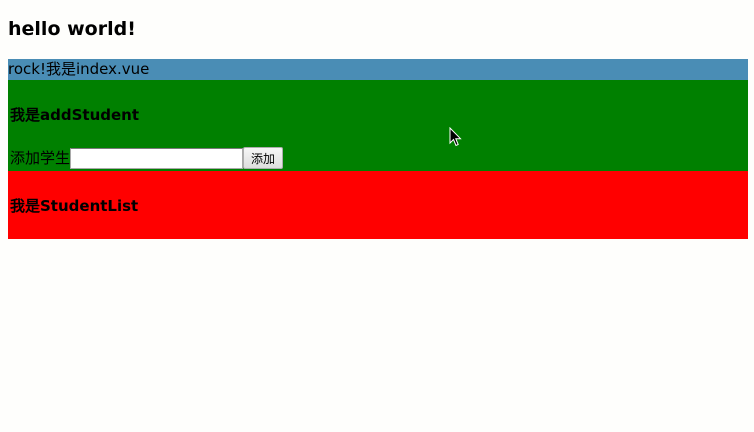  Describe the element at coordinates (75, 115) in the screenshot. I see `add-student-title: 我是addStudent` at that location.